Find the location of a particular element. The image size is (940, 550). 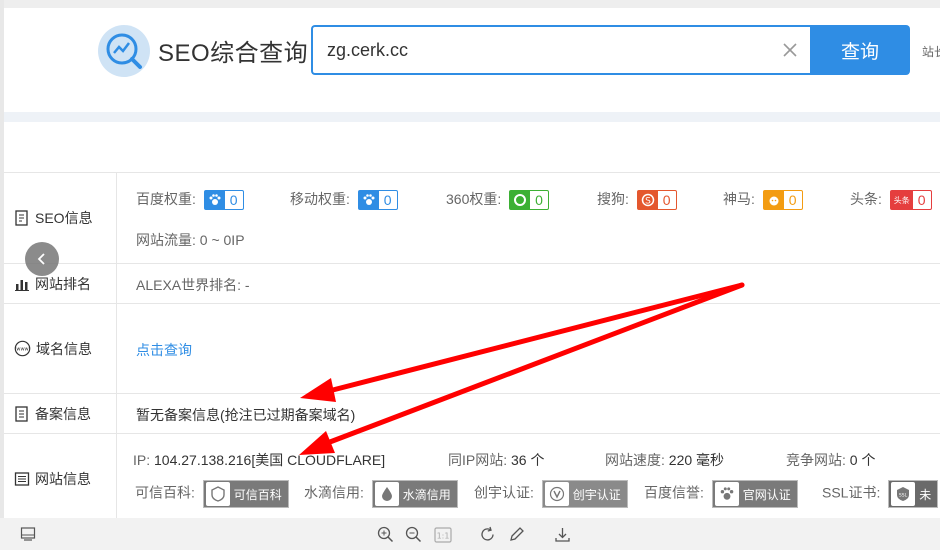

domain-label-text: 域名信息 is located at coordinates (64, 348).